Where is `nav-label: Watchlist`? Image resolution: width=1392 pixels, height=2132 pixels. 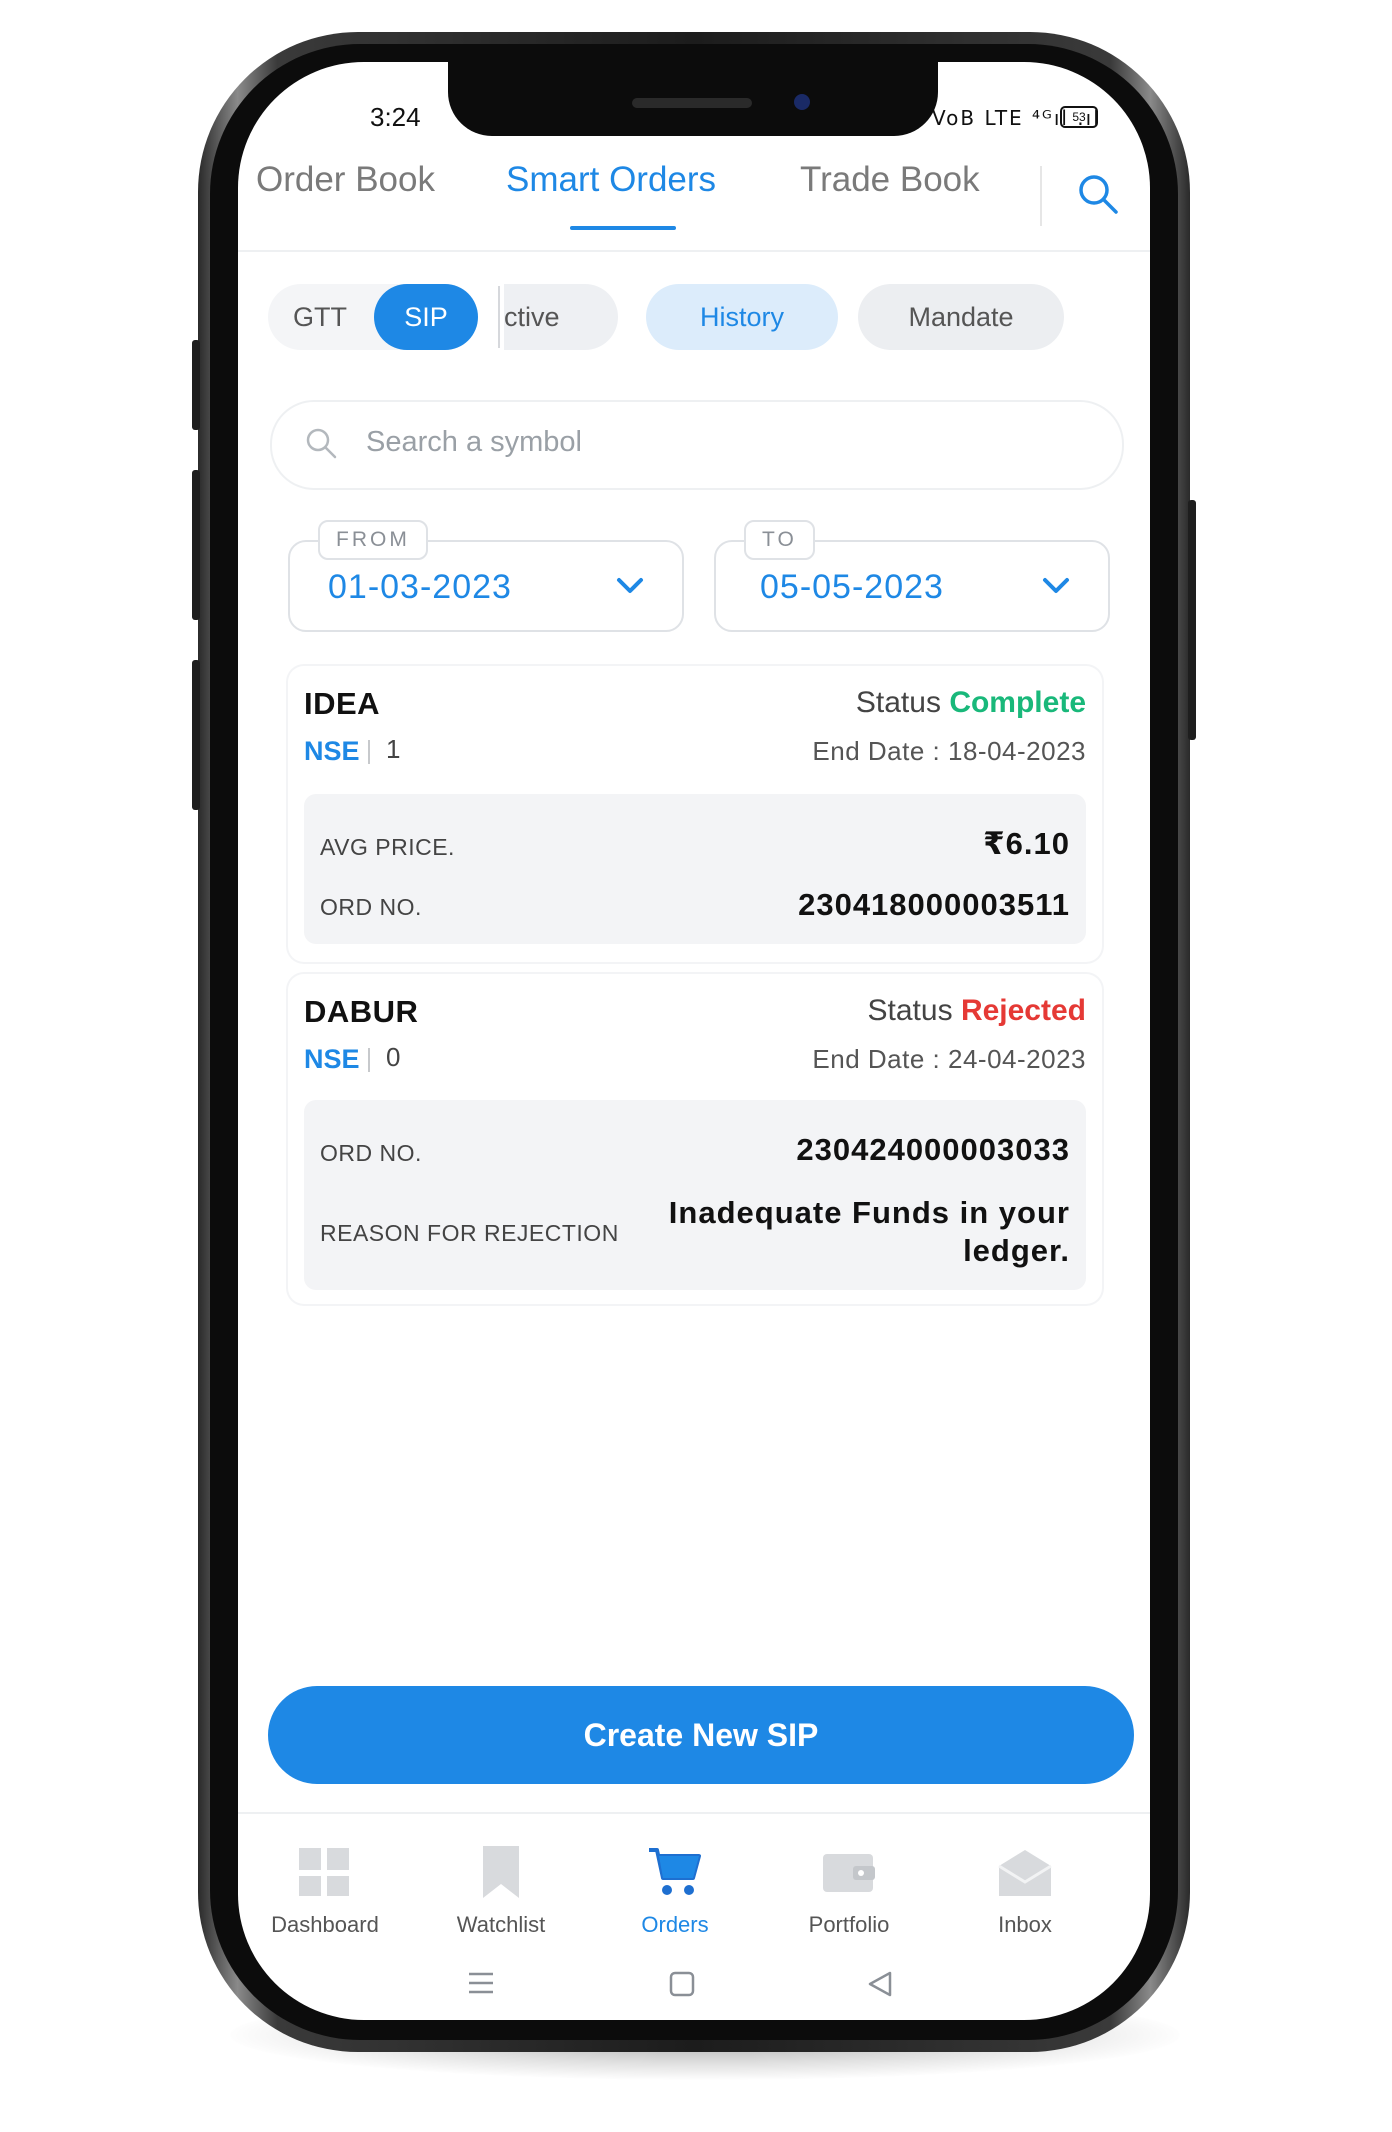
nav-label: Watchlist is located at coordinates (501, 1924).